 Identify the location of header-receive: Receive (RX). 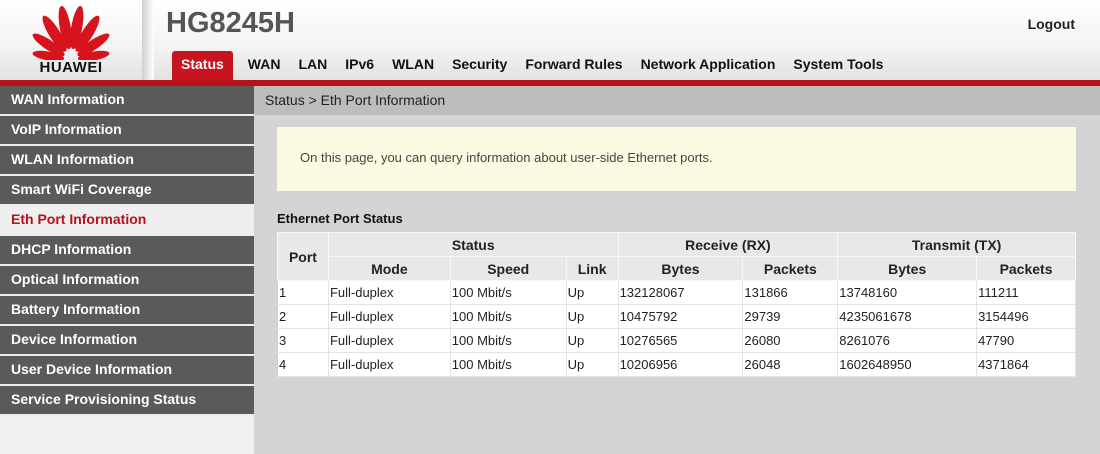
(728, 244).